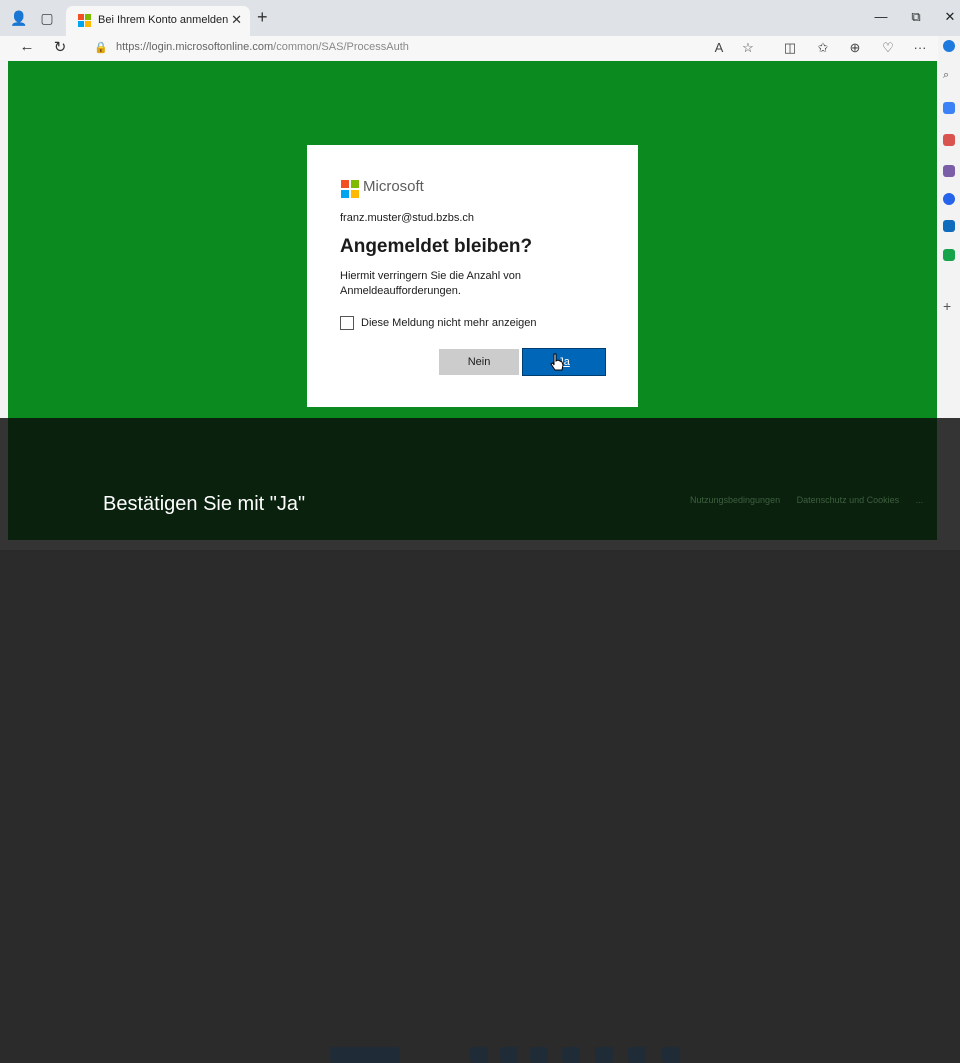  I want to click on tutorial-caption: Bestätigen Sie mit "Ja", so click(204, 504).